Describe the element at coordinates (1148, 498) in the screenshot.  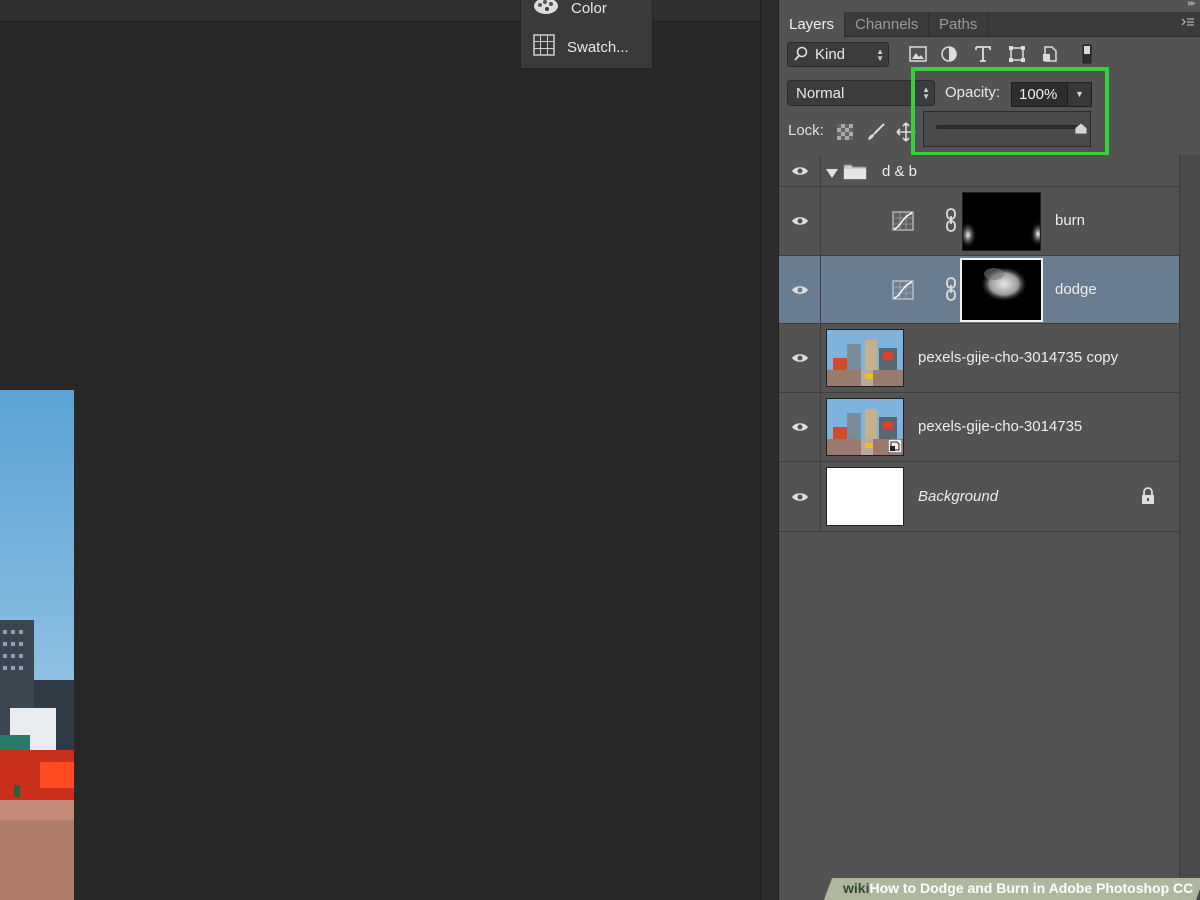
I see `lock-icon` at that location.